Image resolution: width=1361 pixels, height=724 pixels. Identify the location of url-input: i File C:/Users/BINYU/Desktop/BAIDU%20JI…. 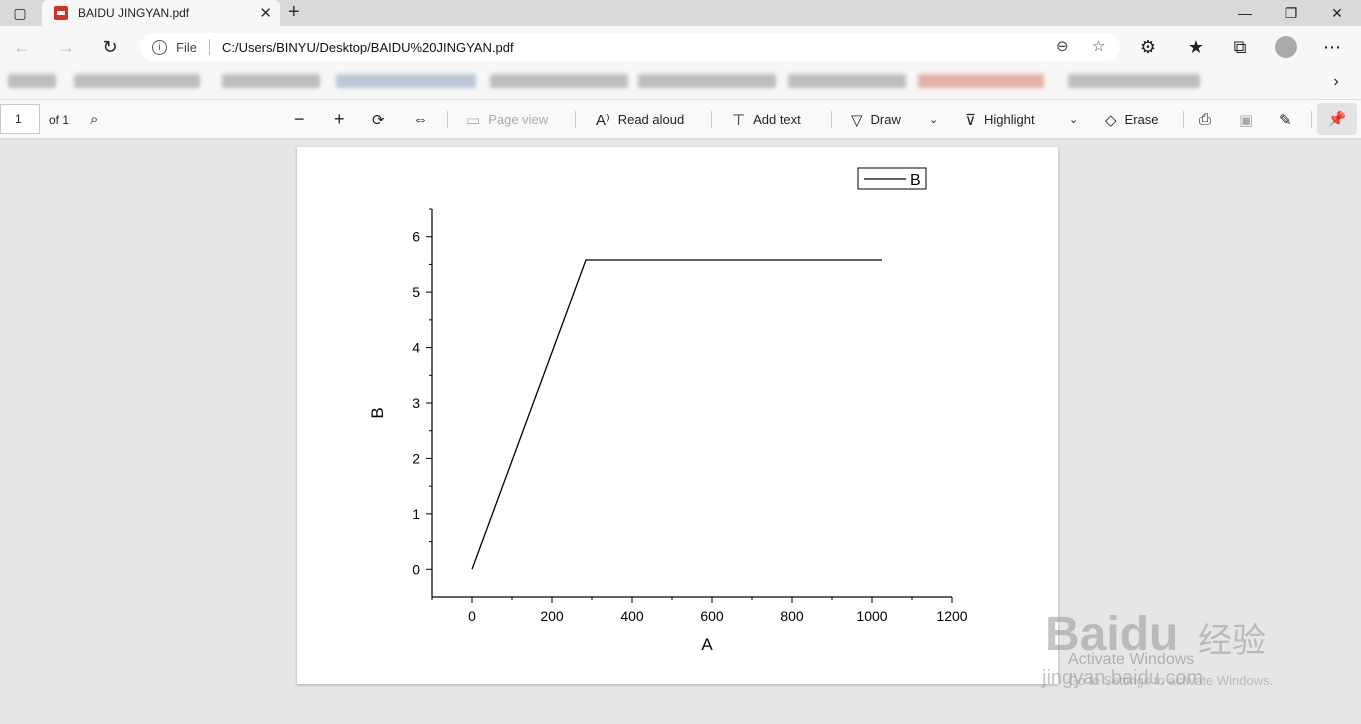
(630, 47).